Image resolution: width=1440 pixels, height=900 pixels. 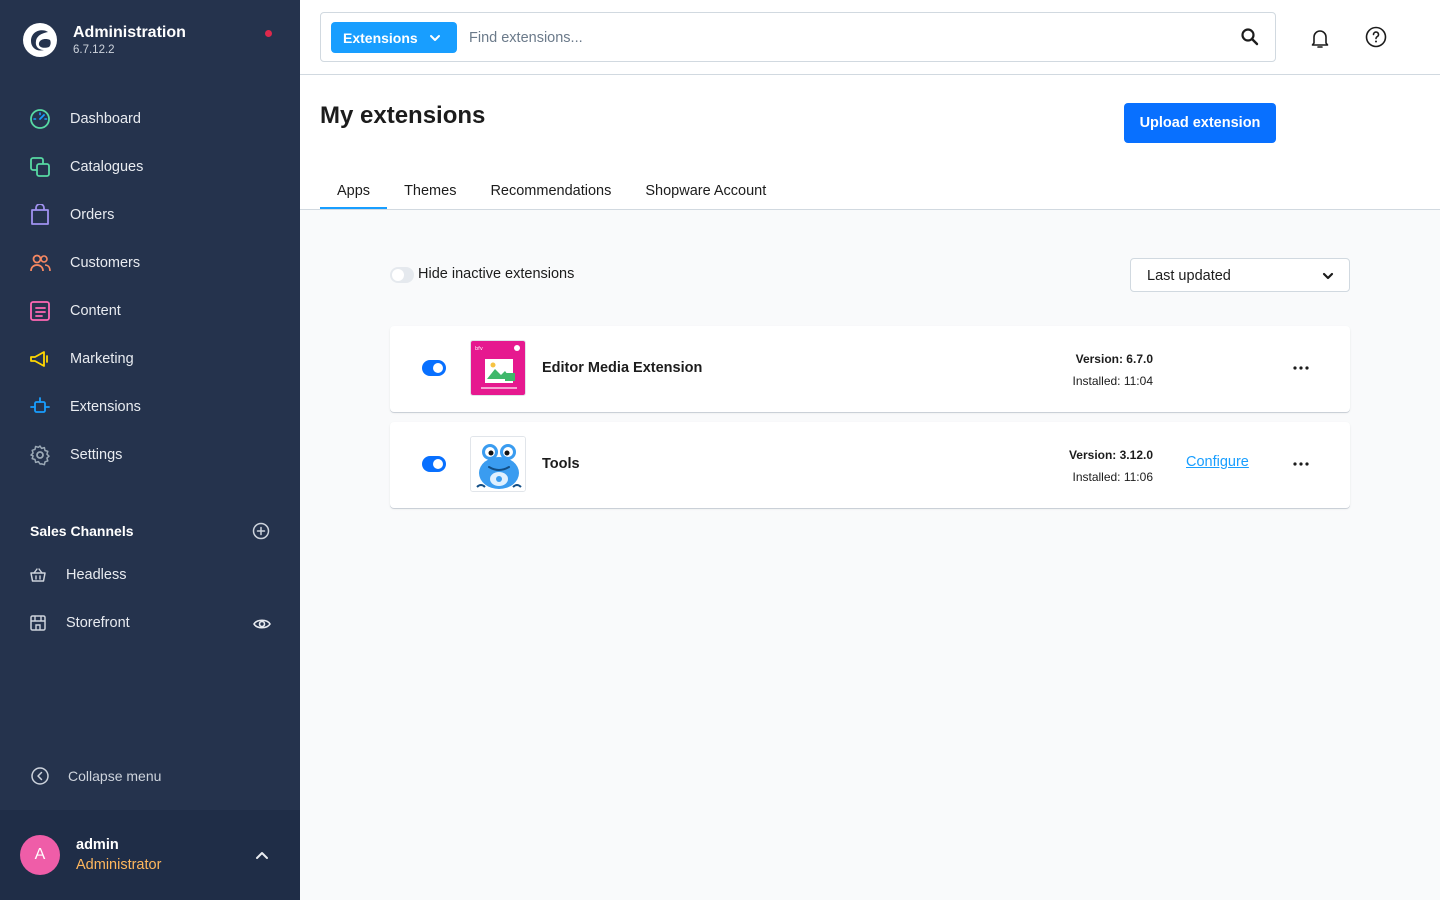 I want to click on nav-label-customers: Customers, so click(x=105, y=263).